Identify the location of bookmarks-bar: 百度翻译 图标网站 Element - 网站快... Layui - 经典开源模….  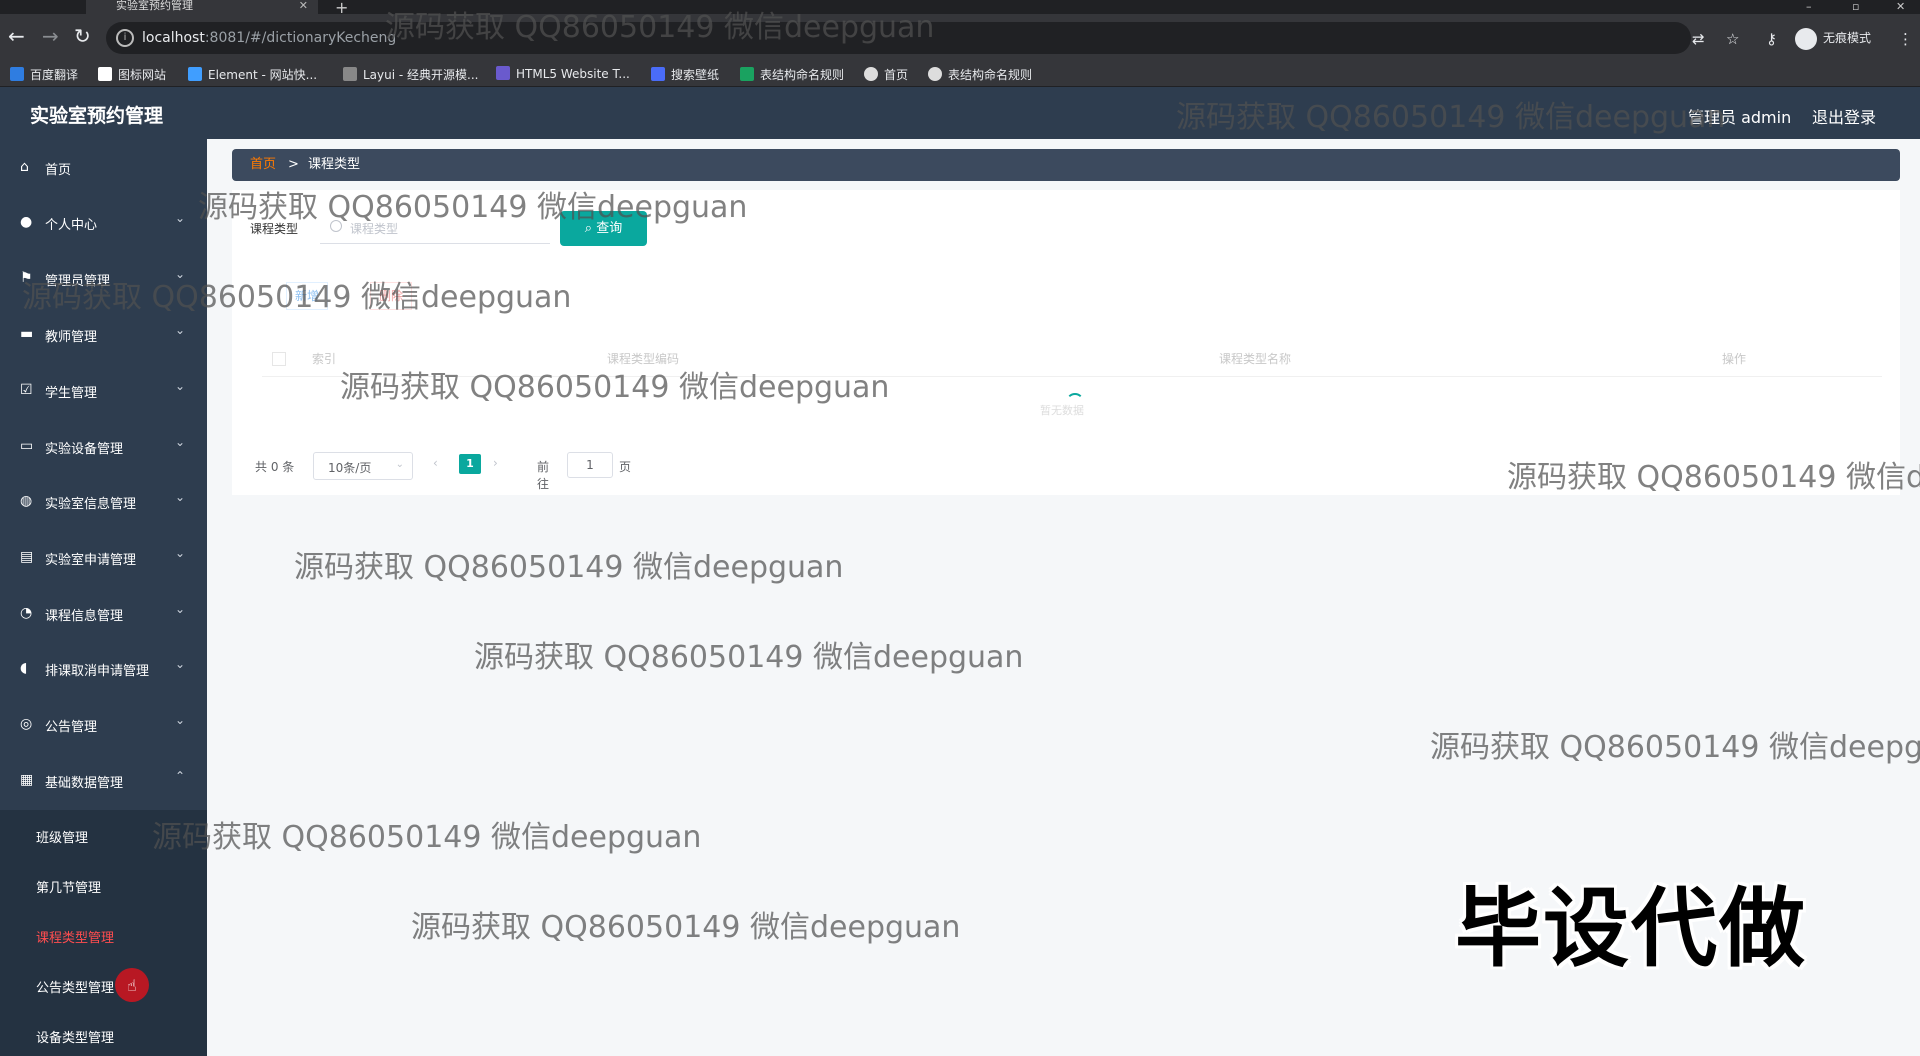
(960, 74).